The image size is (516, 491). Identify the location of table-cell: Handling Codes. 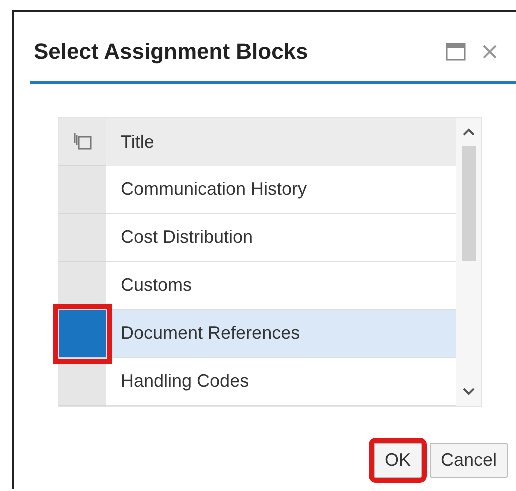
(281, 382).